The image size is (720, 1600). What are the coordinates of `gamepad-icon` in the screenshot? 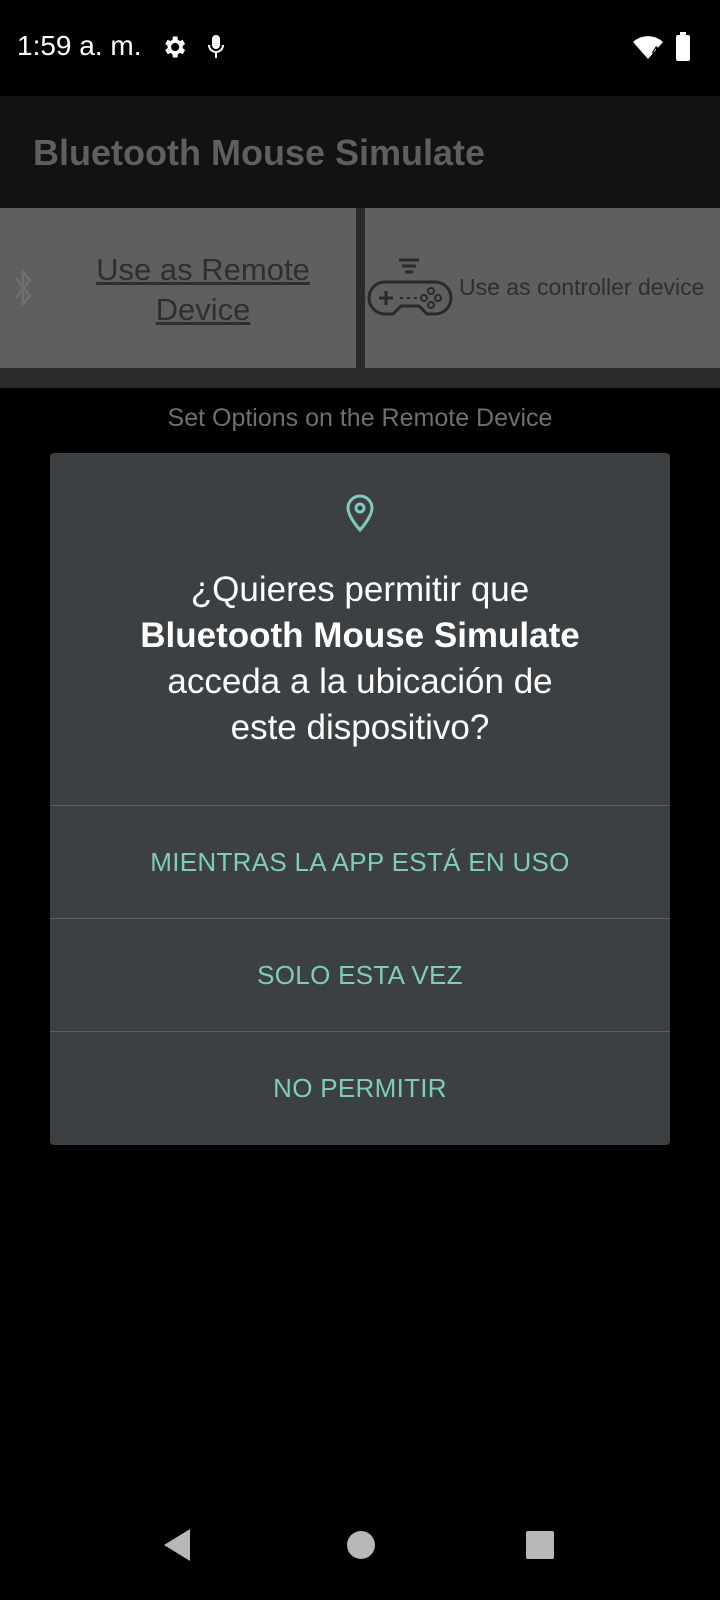 It's located at (410, 291).